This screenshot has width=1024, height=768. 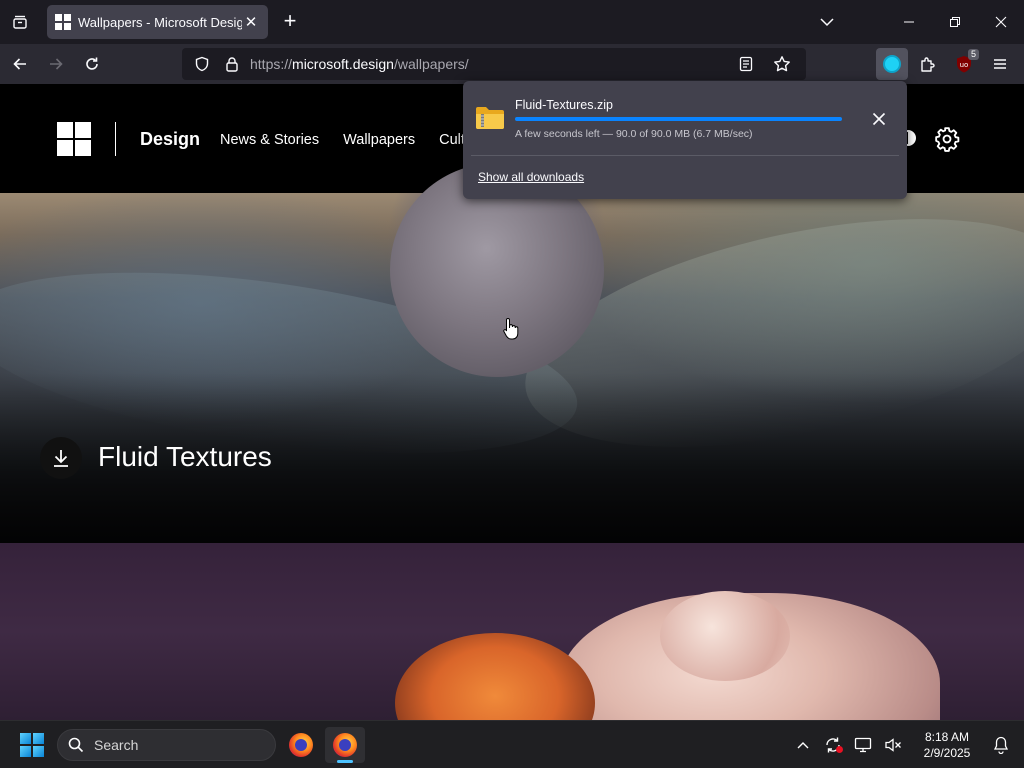 I want to click on reader-view-icon, so click(x=746, y=64).